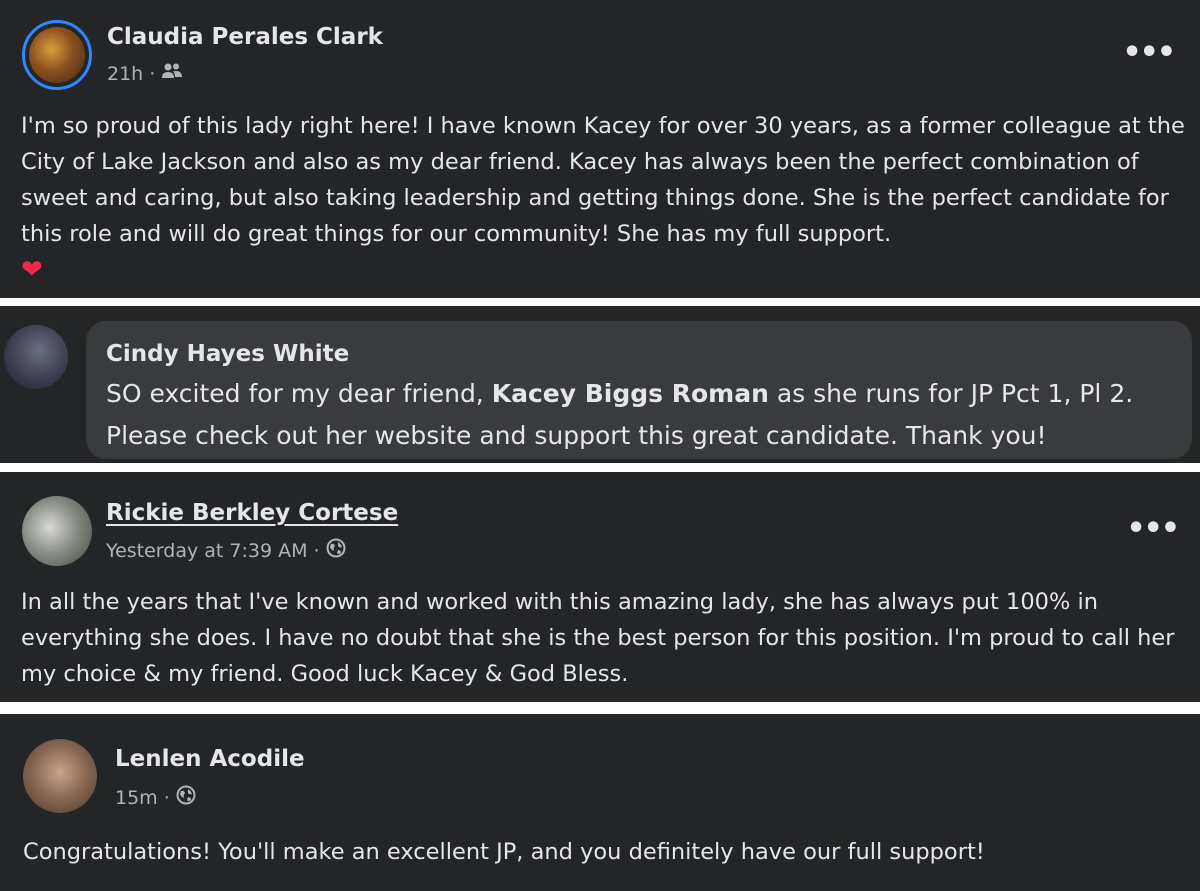 Image resolution: width=1200 pixels, height=891 pixels. I want to click on heart-emoji: ❤, so click(32, 270).